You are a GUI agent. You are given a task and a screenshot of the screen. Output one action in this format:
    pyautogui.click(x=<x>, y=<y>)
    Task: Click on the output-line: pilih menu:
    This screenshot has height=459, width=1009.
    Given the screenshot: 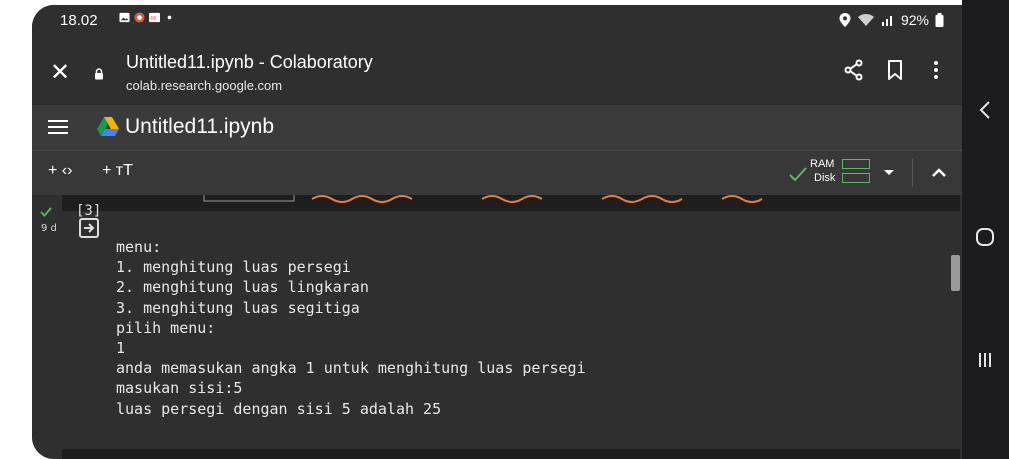 What is the action you would take?
    pyautogui.click(x=166, y=327)
    